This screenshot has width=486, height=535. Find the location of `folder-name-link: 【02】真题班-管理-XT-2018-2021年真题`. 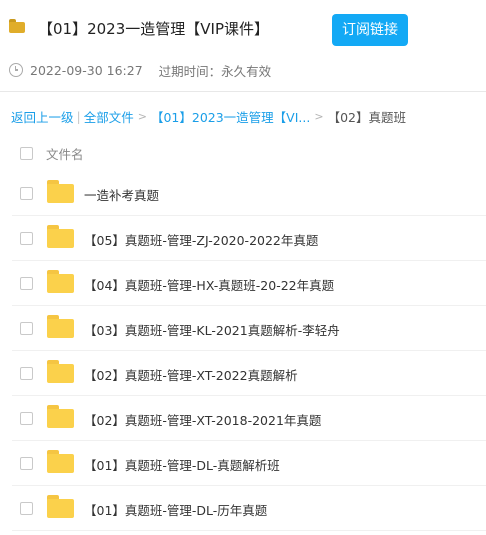

folder-name-link: 【02】真题班-管理-XT-2018-2021年真题 is located at coordinates (202, 419).